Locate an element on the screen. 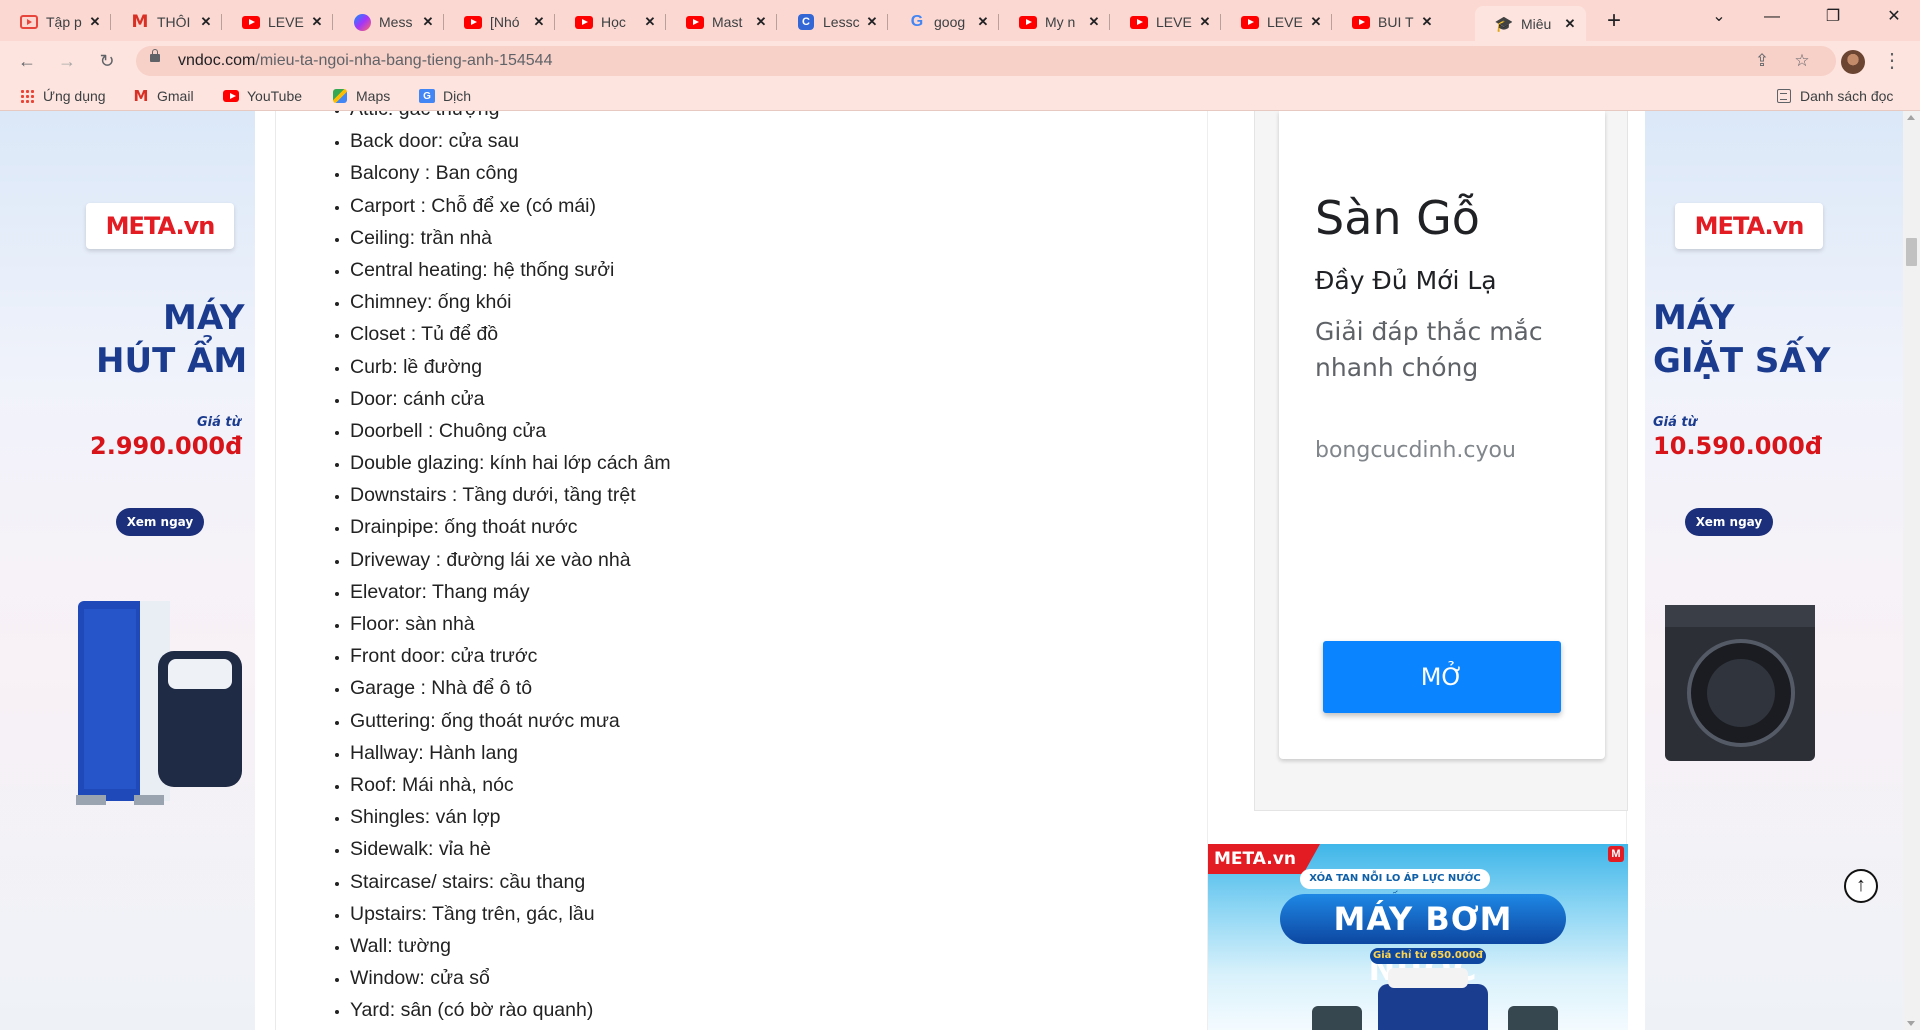 Image resolution: width=1920 pixels, height=1030 pixels. ad-badge: M is located at coordinates (1616, 854).